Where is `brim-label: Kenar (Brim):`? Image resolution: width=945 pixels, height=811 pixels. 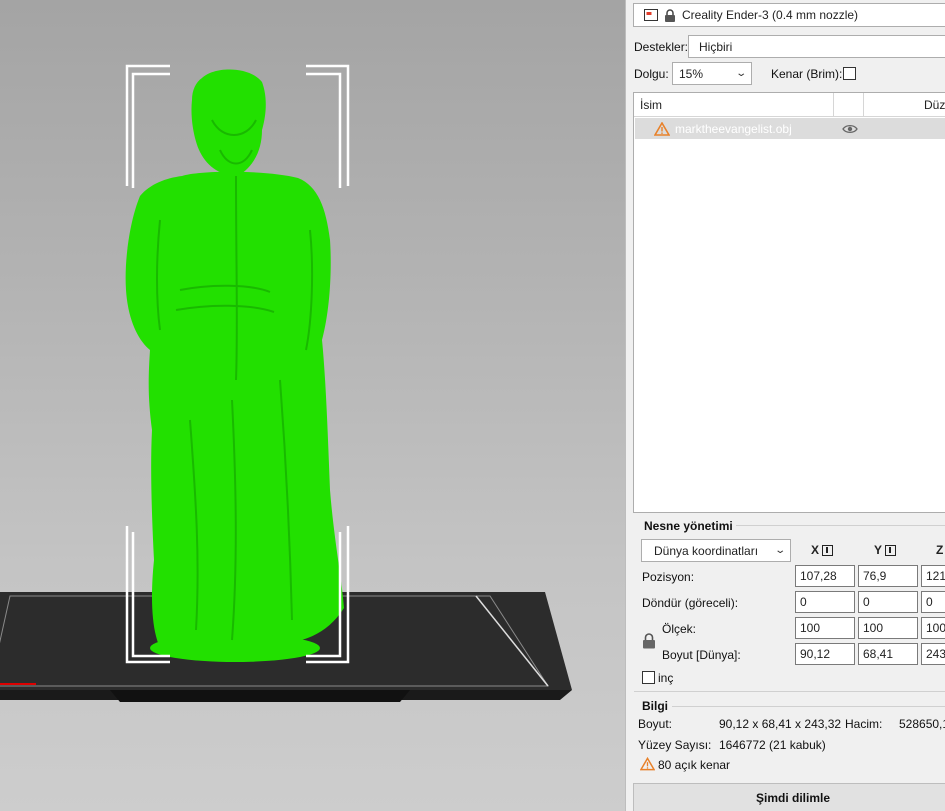 brim-label: Kenar (Brim): is located at coordinates (807, 74).